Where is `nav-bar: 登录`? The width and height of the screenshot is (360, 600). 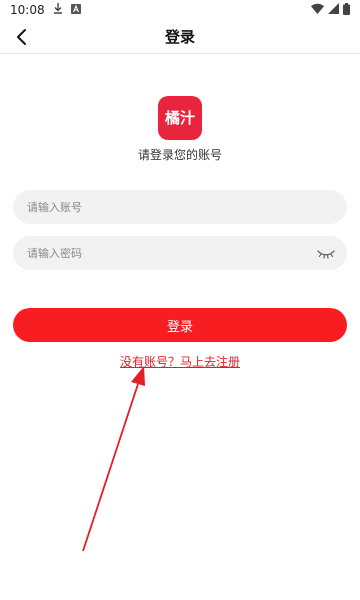
nav-bar: 登录 is located at coordinates (180, 37).